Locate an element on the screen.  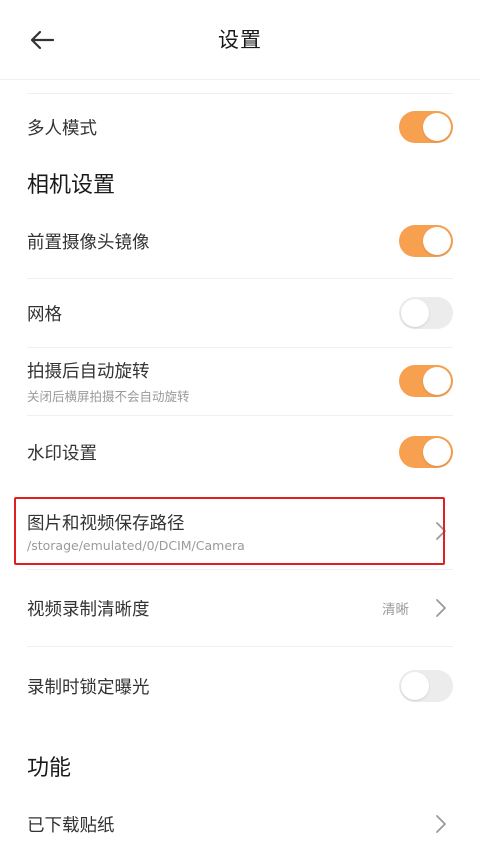
grid-toggle is located at coordinates (426, 313).